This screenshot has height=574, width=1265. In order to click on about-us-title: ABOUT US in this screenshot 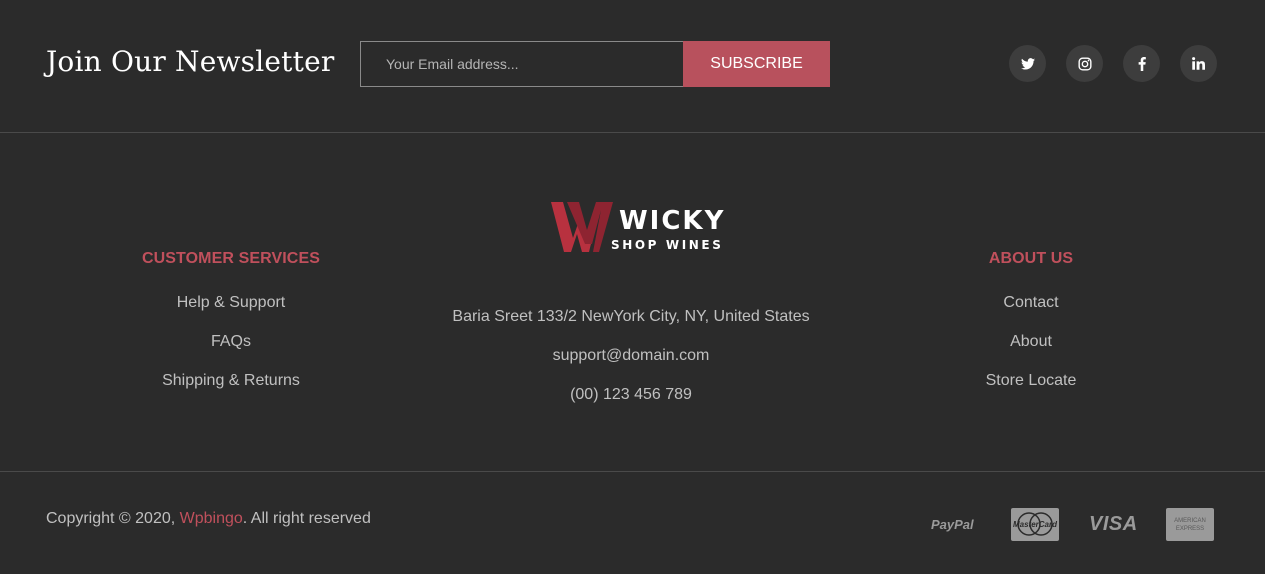, I will do `click(1031, 258)`.